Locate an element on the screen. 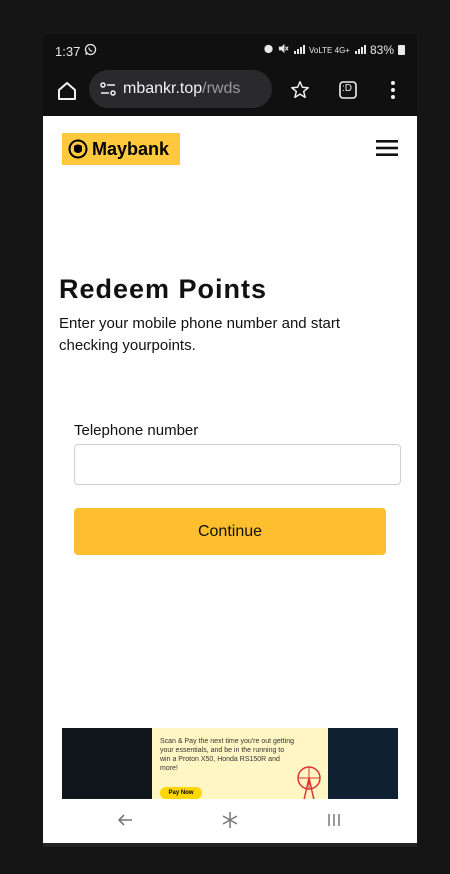 This screenshot has height=874, width=450. hamburger-menu-button is located at coordinates (387, 148).